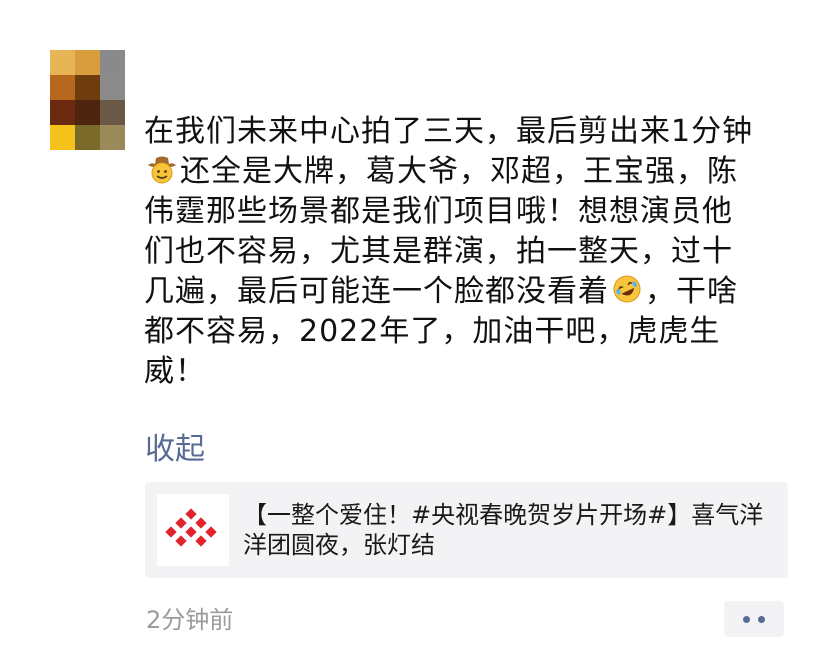 The image size is (828, 650). Describe the element at coordinates (162, 170) in the screenshot. I see `cowboy-face-emoji-icon` at that location.